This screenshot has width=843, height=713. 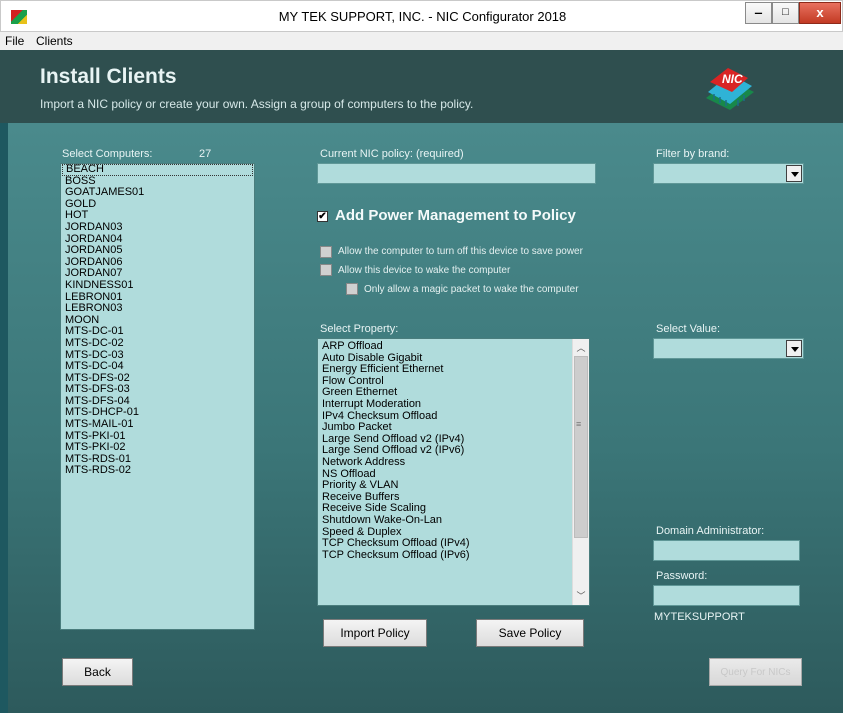 I want to click on nic-logo: NIC, so click(x=730, y=89).